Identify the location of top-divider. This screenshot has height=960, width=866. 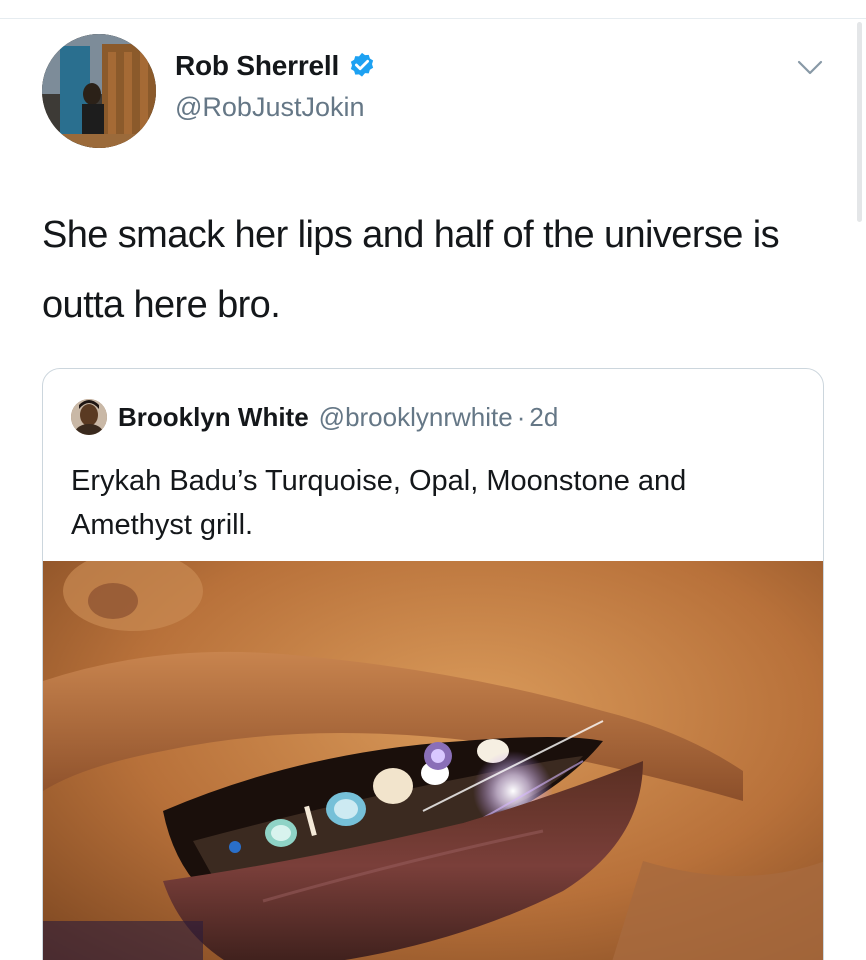
(433, 18).